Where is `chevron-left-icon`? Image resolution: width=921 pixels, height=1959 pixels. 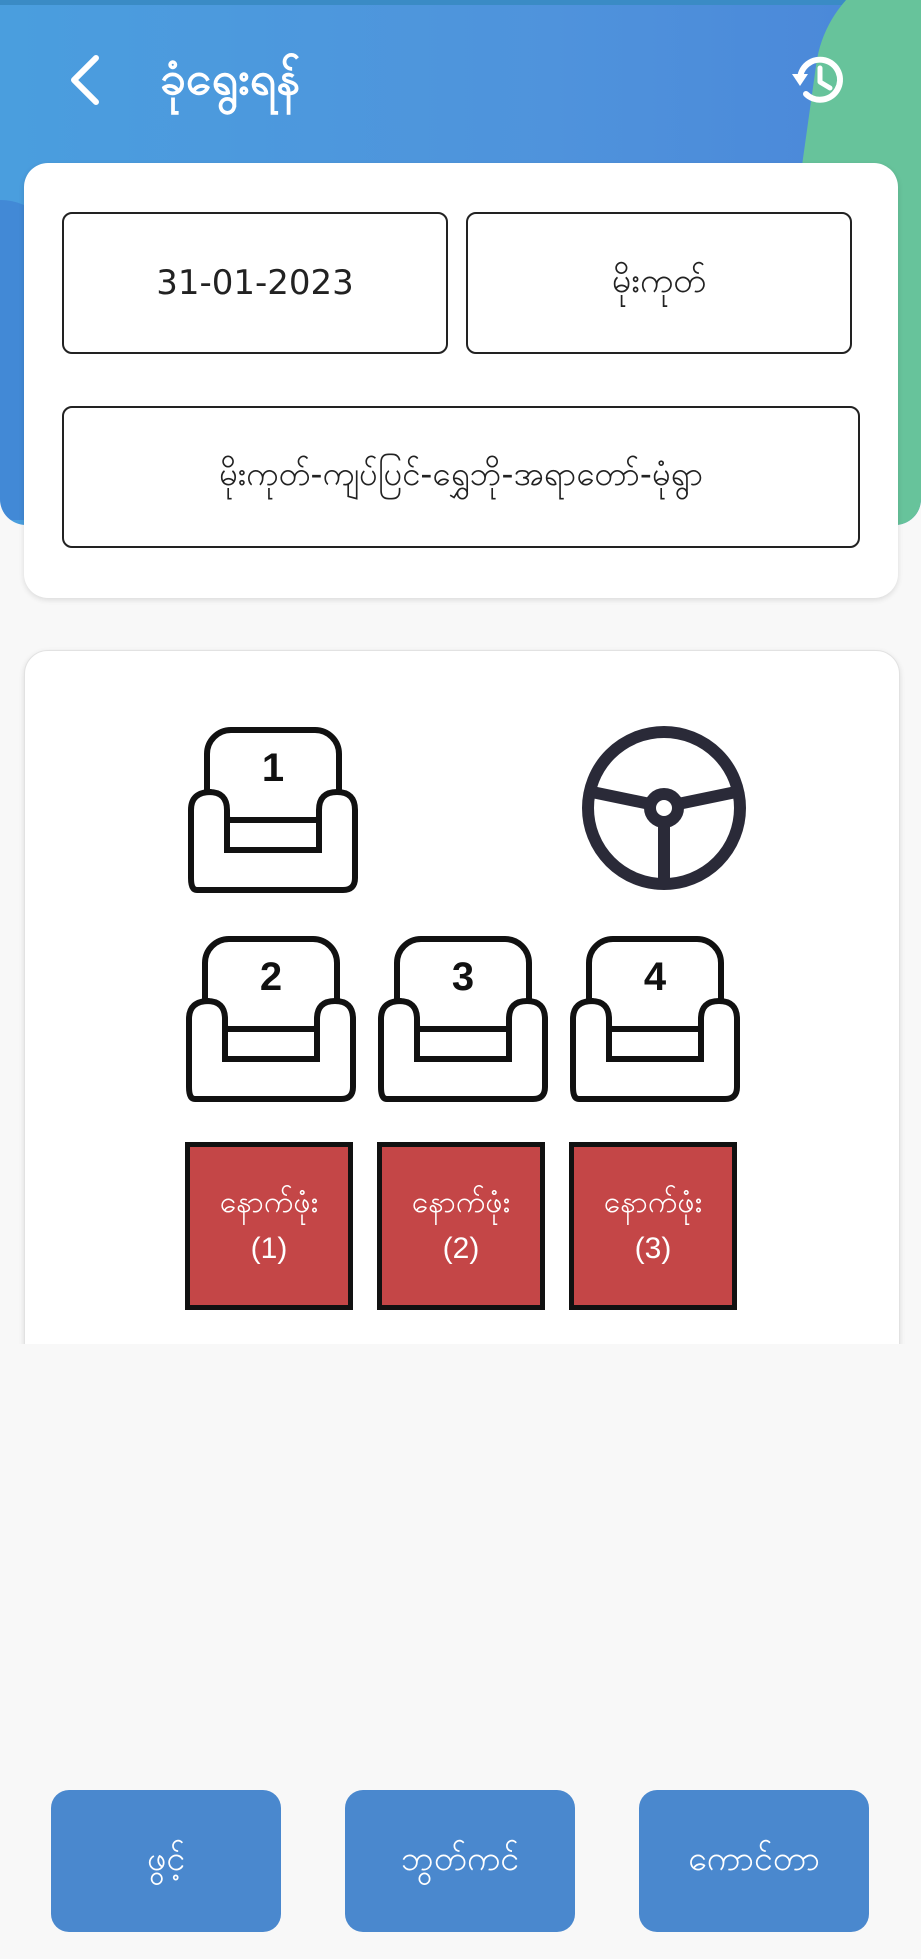
chevron-left-icon is located at coordinates (85, 80).